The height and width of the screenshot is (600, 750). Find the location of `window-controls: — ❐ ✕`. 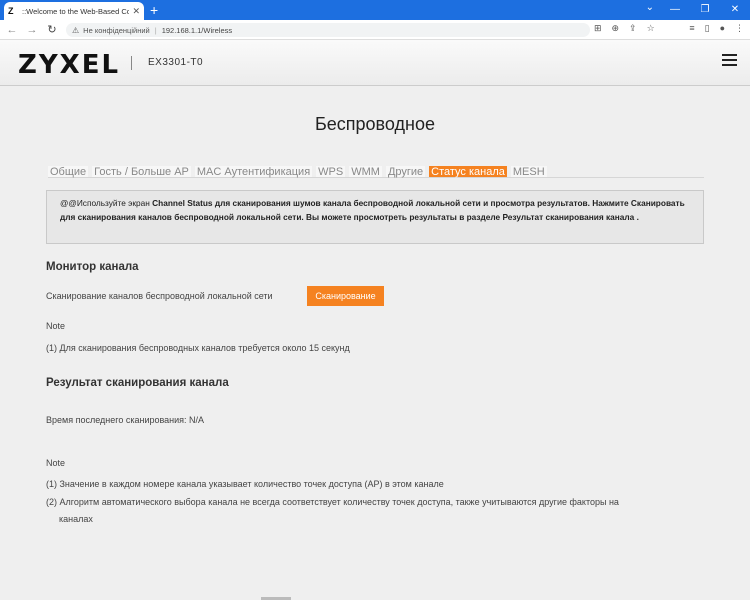

window-controls: — ❐ ✕ is located at coordinates (705, 10).